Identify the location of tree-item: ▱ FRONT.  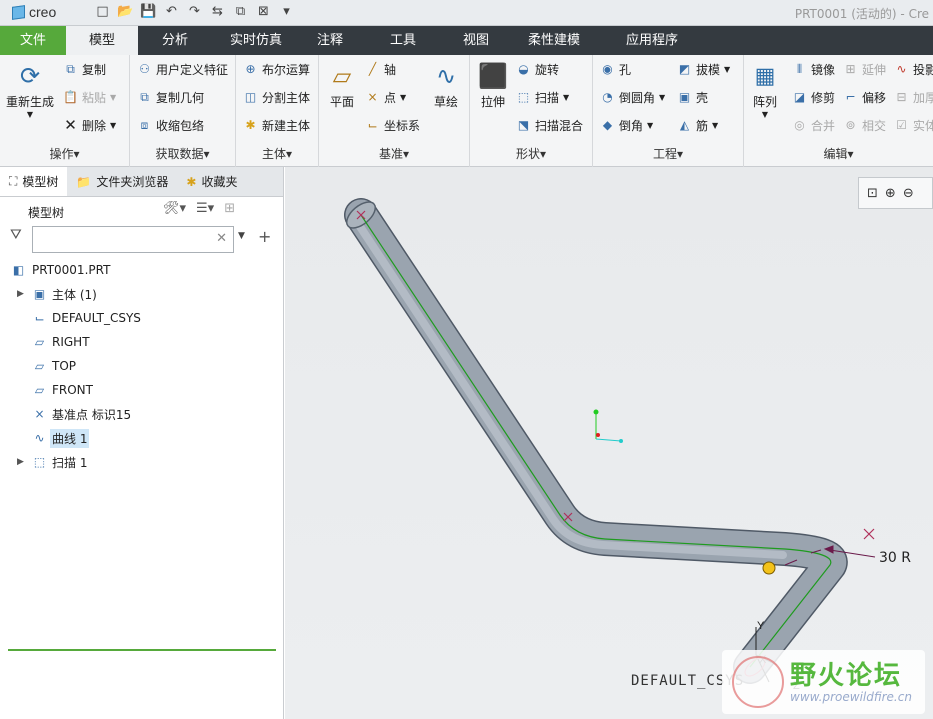
(142, 390).